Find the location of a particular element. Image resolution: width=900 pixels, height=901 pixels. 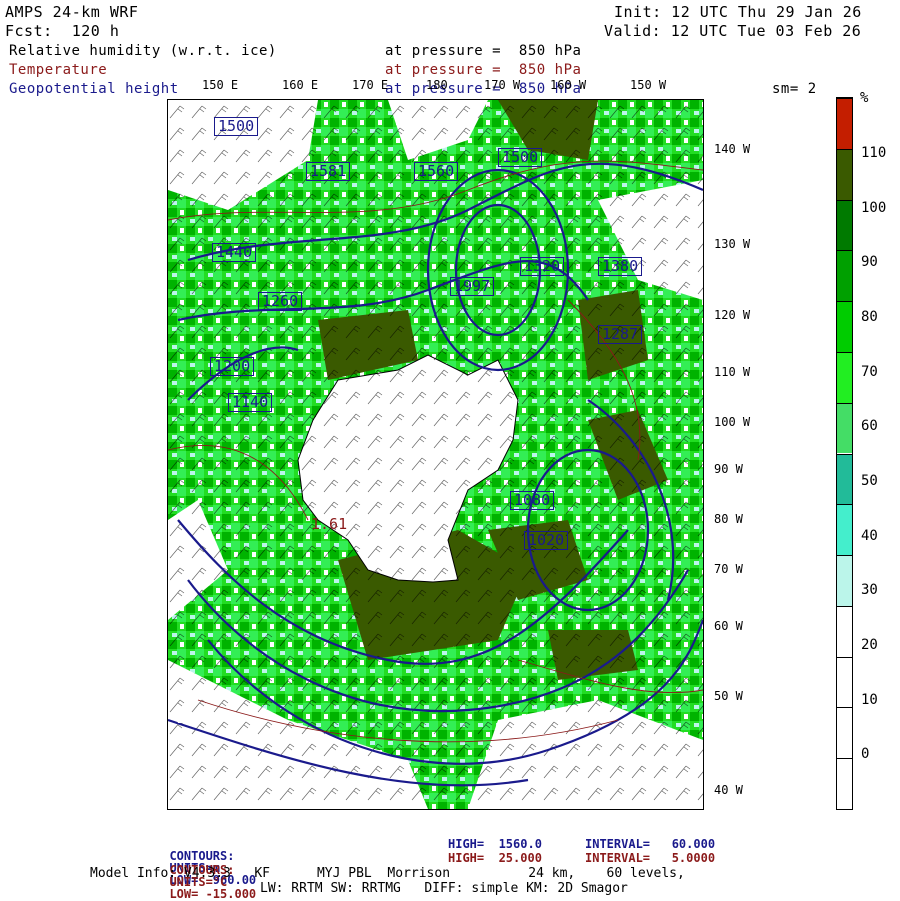

init-time: Init: 12 UTC Thu 29 Jan 26 is located at coordinates (738, 12).